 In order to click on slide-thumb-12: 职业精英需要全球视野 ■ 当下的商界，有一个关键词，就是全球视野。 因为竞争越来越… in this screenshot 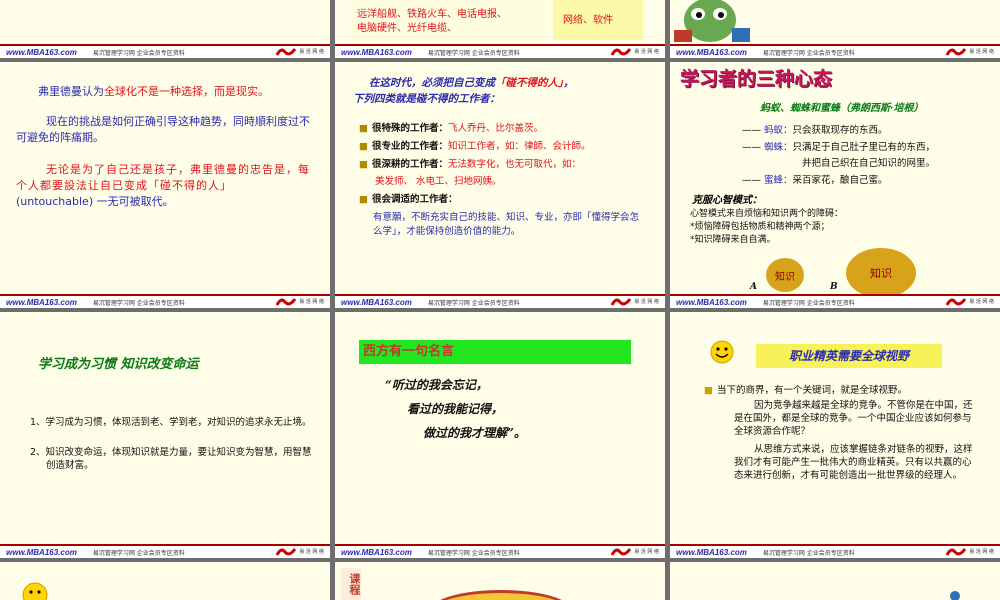, I will do `click(835, 435)`.